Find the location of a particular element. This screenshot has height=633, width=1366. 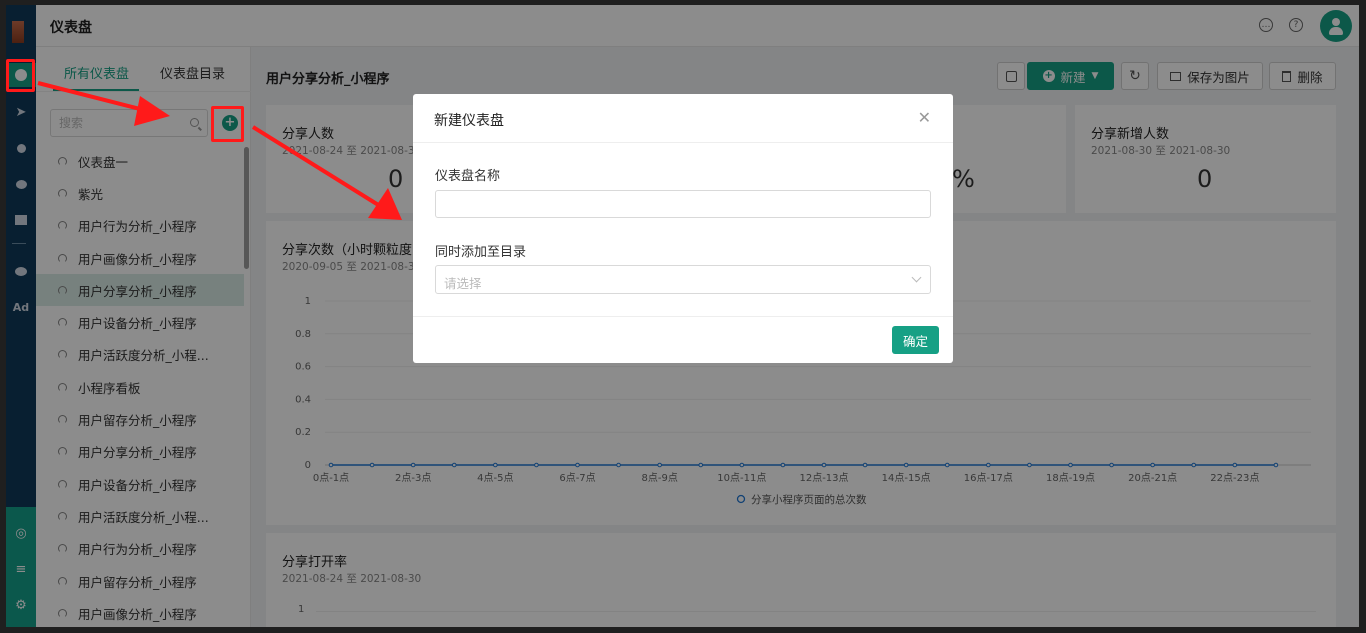

directory-select: 请选择 is located at coordinates (683, 279).